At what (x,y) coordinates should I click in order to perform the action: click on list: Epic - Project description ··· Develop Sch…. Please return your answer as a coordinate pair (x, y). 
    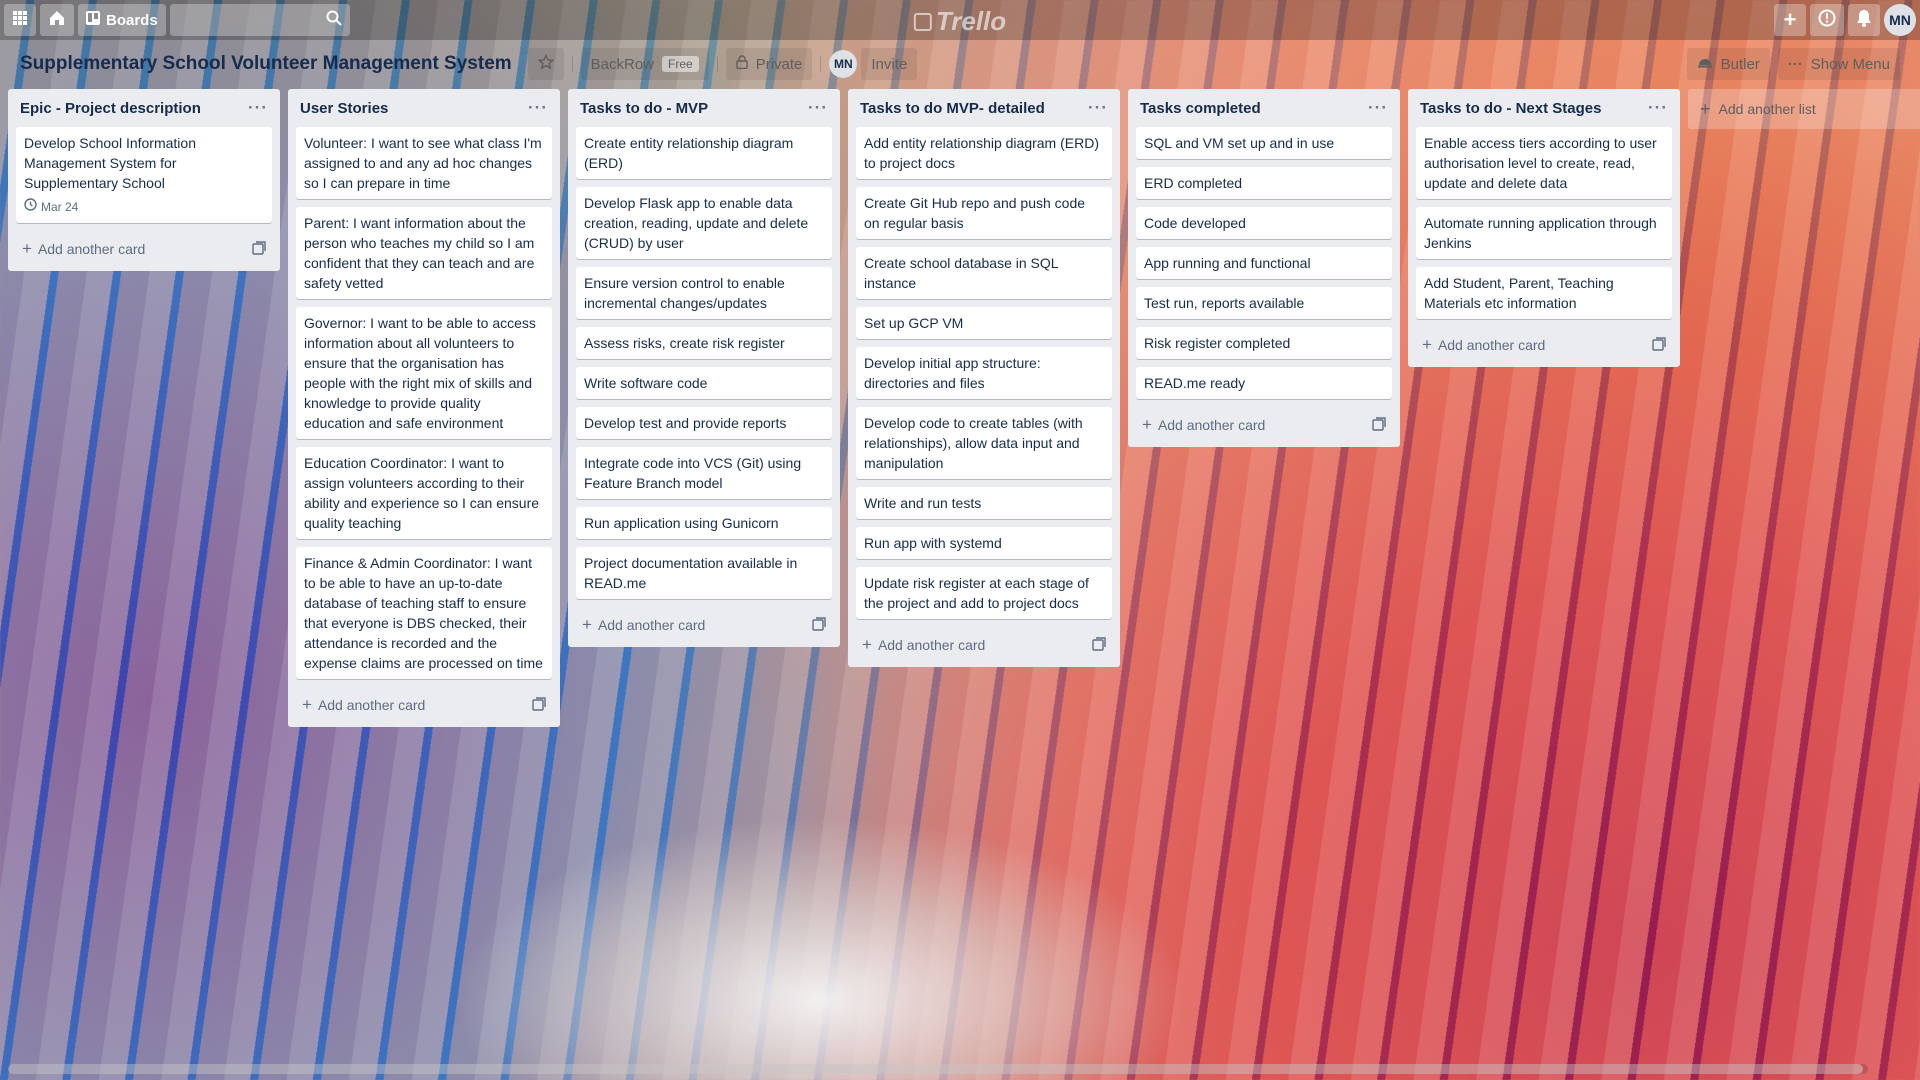
    Looking at the image, I should click on (144, 180).